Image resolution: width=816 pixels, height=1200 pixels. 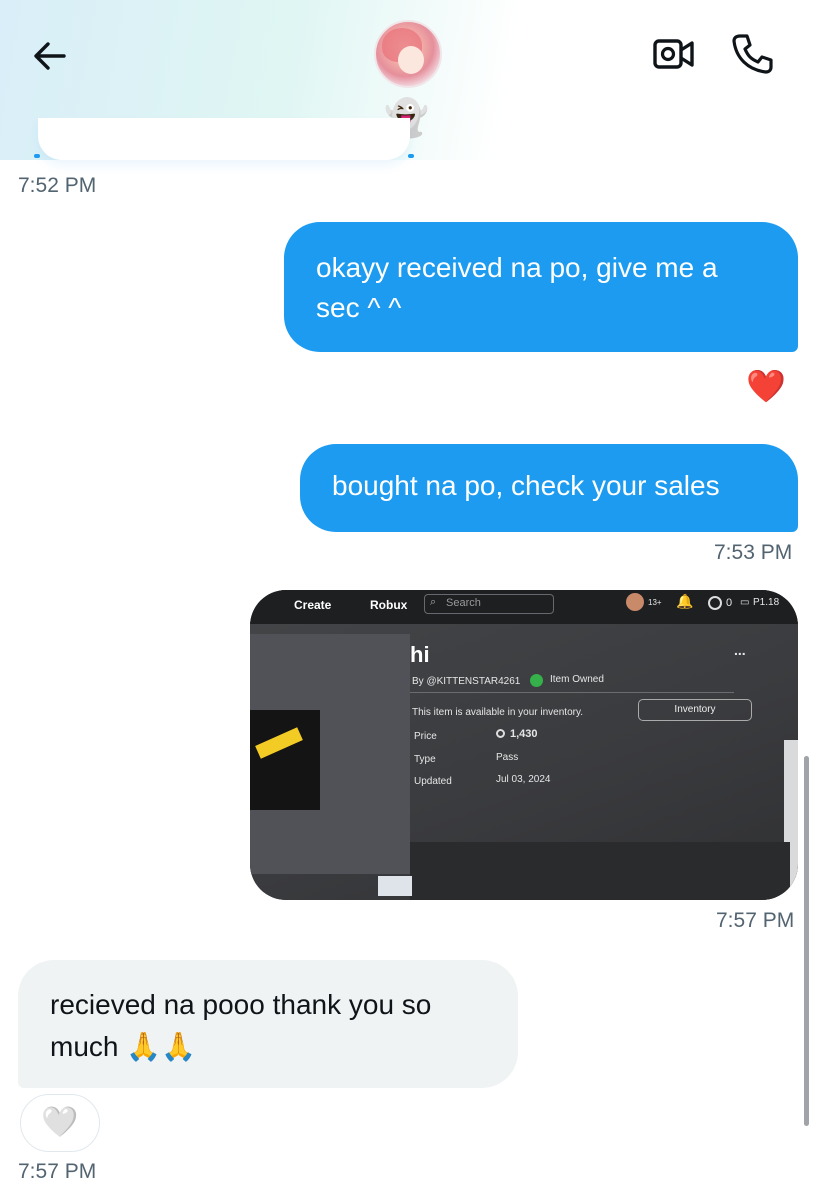 I want to click on react-button: 🤍, so click(x=60, y=1123).